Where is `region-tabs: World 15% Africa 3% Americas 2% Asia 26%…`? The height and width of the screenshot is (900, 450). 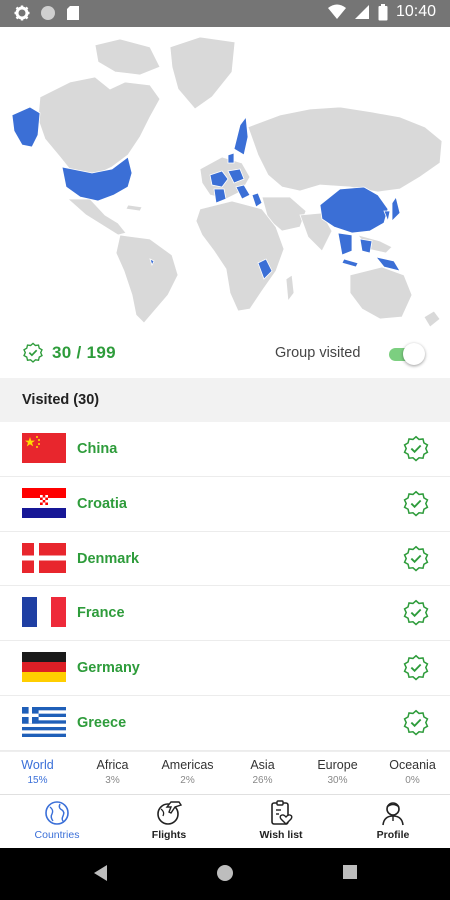
region-tabs: World 15% Africa 3% Americas 2% Asia 26%… is located at coordinates (225, 772).